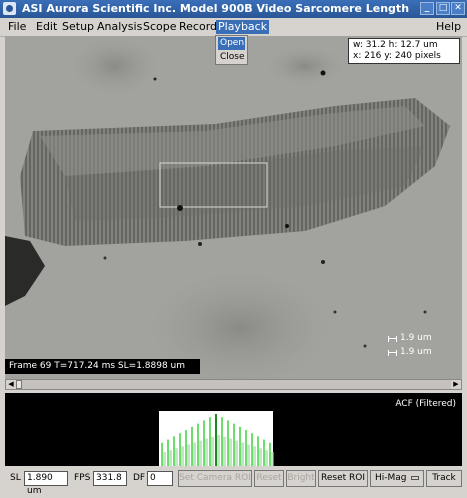  Describe the element at coordinates (160, 478) in the screenshot. I see `df-value-field: 0` at that location.